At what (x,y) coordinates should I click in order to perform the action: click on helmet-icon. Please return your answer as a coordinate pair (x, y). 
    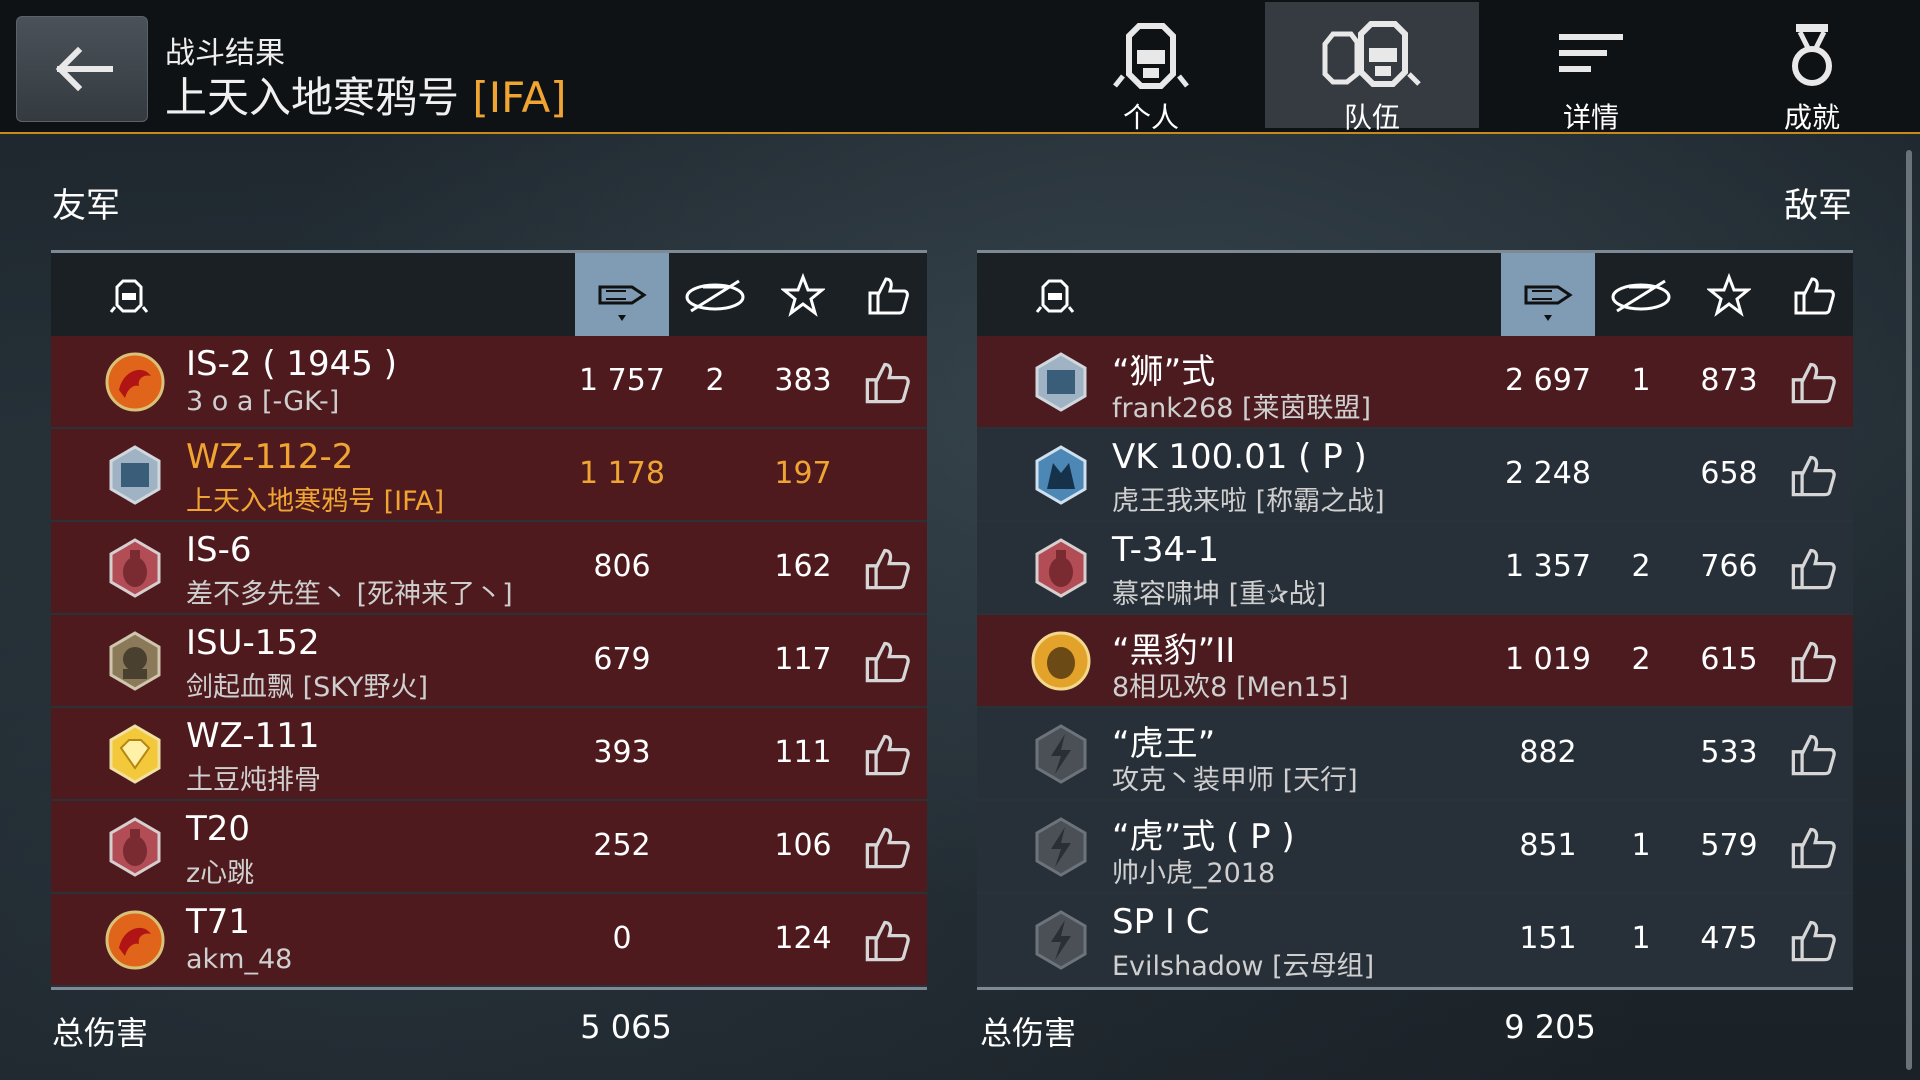
    Looking at the image, I should click on (129, 294).